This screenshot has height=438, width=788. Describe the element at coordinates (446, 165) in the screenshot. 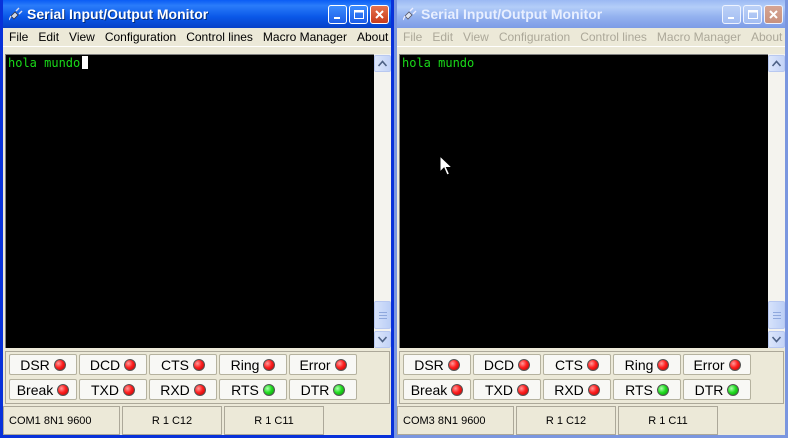

I see `mouse-pointer-icon` at that location.